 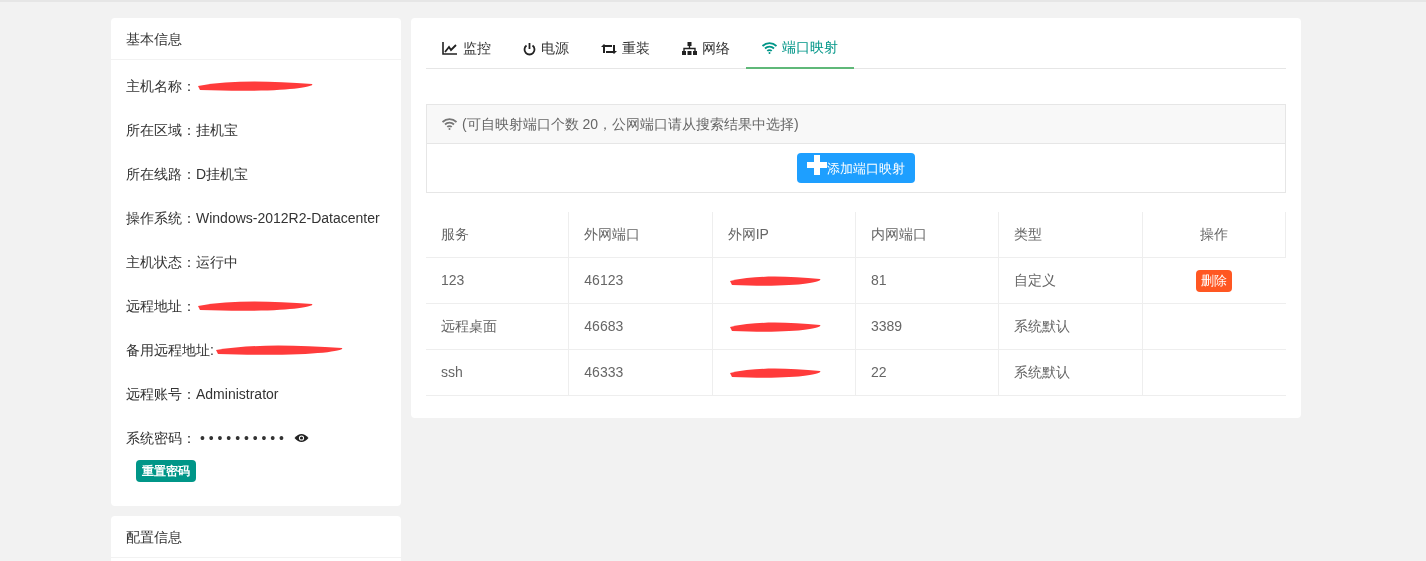 What do you see at coordinates (217, 262) in the screenshot?
I see `info-value: 运行中` at bounding box center [217, 262].